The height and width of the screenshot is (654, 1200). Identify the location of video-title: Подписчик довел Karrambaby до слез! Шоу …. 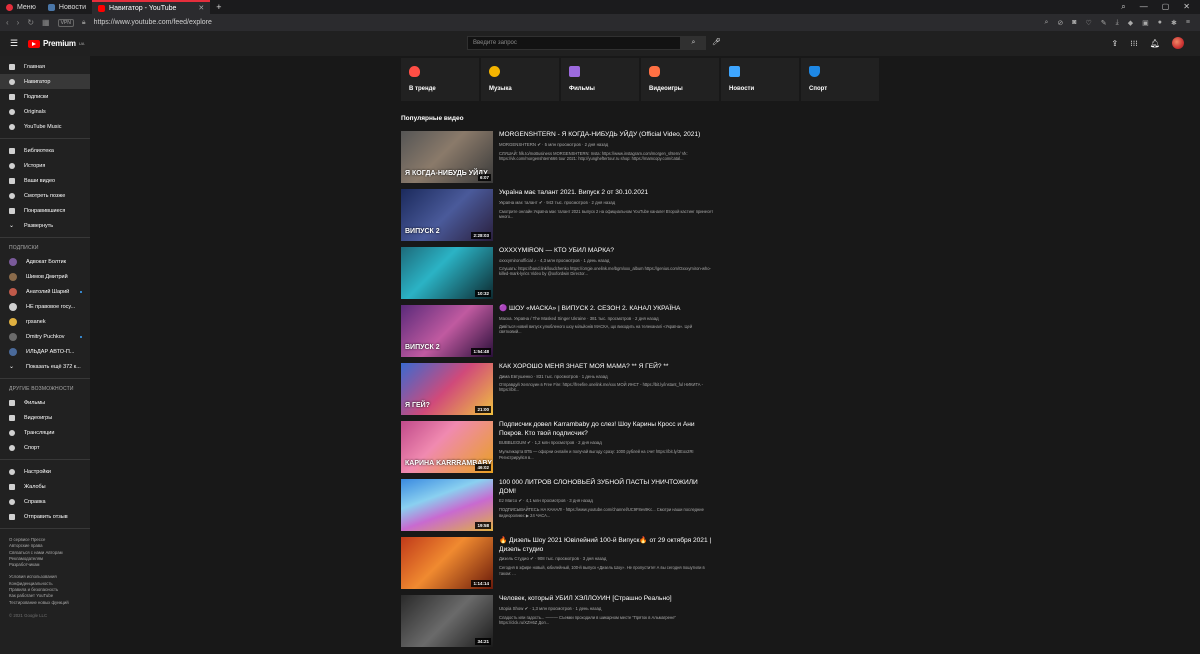
(606, 429).